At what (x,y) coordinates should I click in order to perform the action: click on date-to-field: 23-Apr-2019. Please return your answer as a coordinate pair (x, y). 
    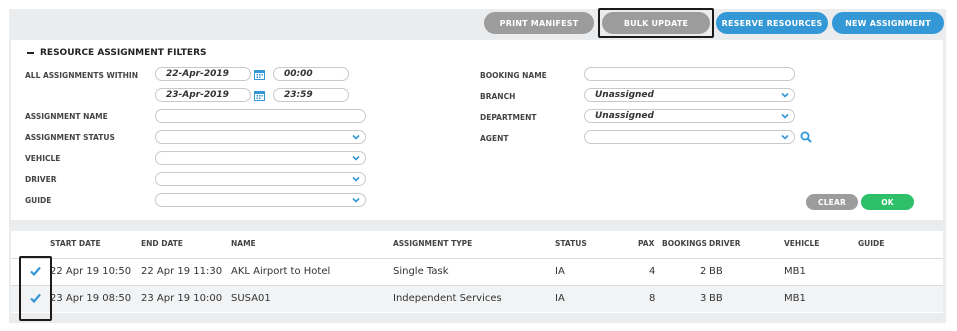
    Looking at the image, I should click on (203, 95).